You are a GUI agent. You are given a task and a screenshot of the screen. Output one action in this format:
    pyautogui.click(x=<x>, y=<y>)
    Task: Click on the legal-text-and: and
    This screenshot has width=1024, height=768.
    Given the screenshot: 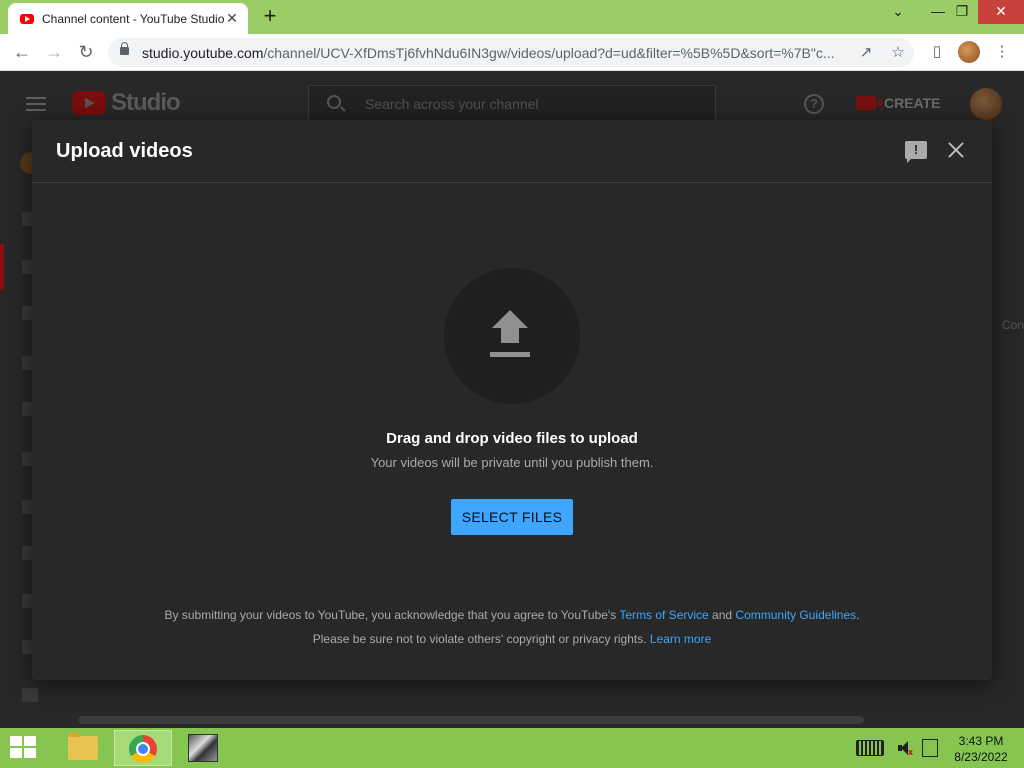 What is the action you would take?
    pyautogui.click(x=722, y=615)
    